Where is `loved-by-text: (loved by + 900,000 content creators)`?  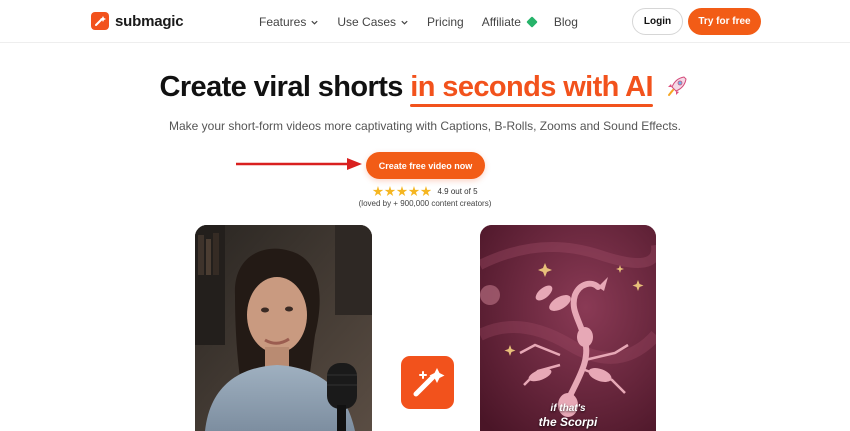
loved-by-text: (loved by + 900,000 content creators) is located at coordinates (425, 203).